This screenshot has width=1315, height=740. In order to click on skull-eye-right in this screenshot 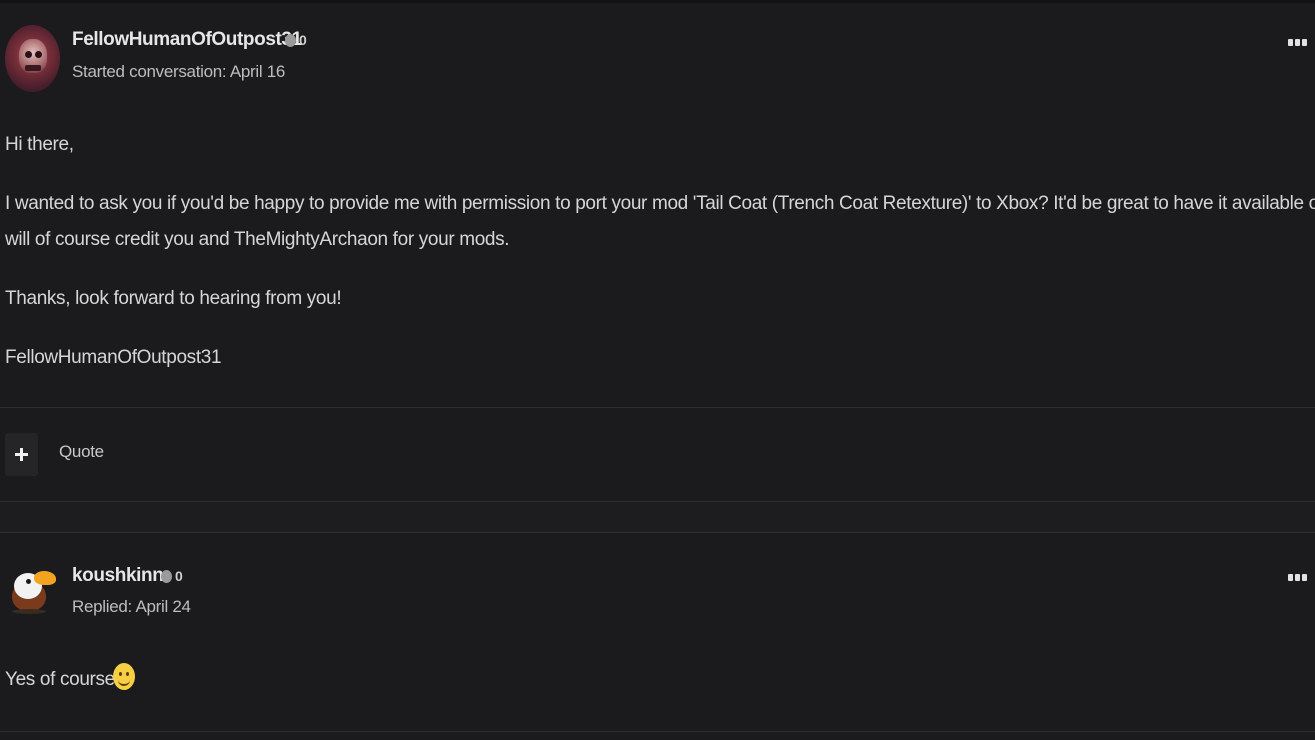, I will do `click(38, 54)`.